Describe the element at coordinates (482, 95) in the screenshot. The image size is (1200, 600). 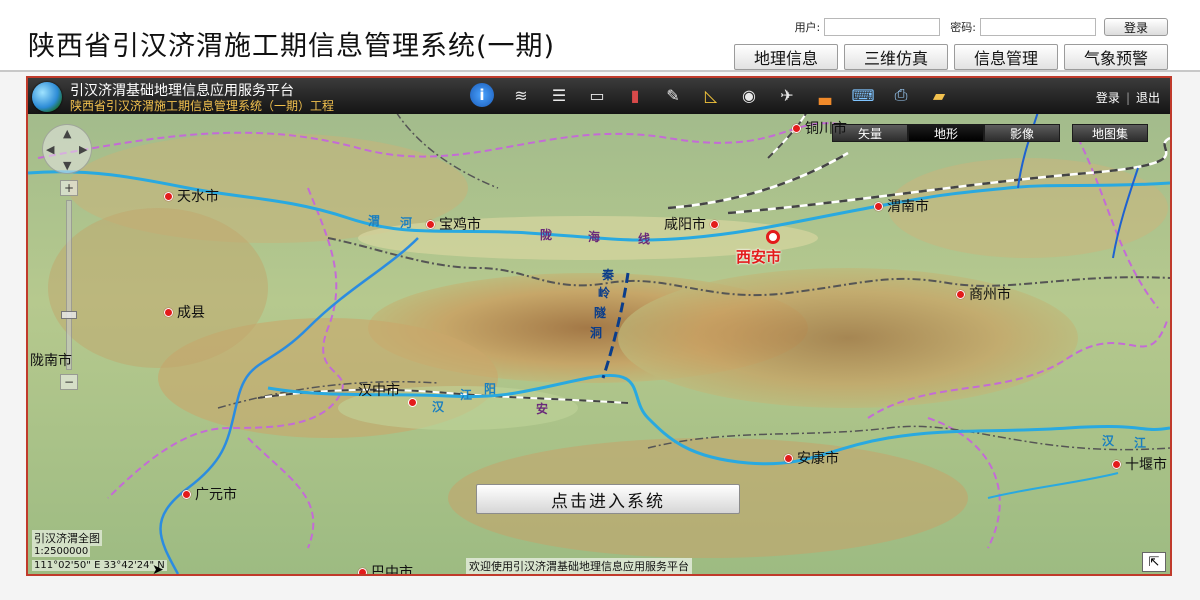
I see `info-icon: i` at that location.